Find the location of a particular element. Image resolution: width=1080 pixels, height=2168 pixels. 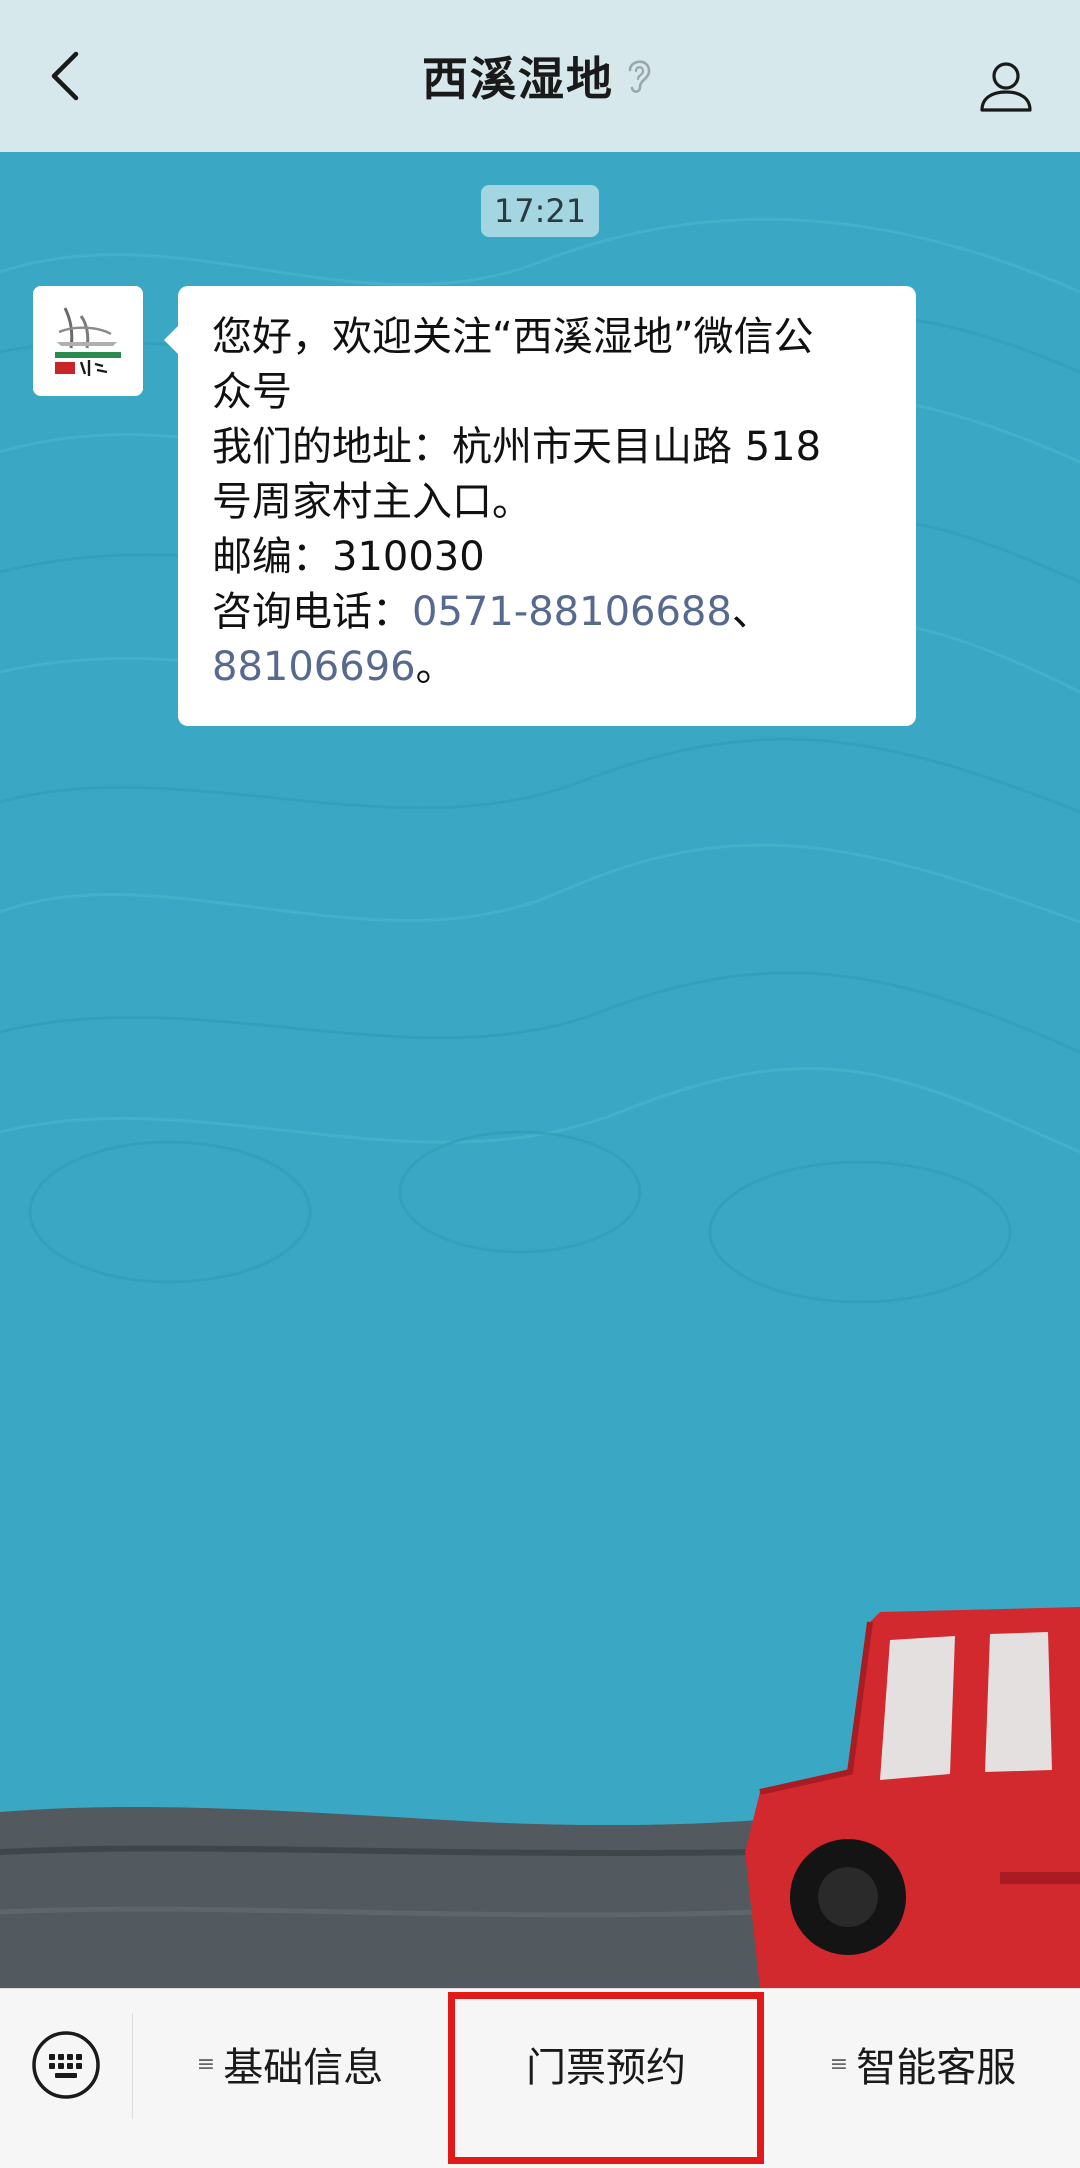

menu-item-label: 智能客服 is located at coordinates (936, 2068).